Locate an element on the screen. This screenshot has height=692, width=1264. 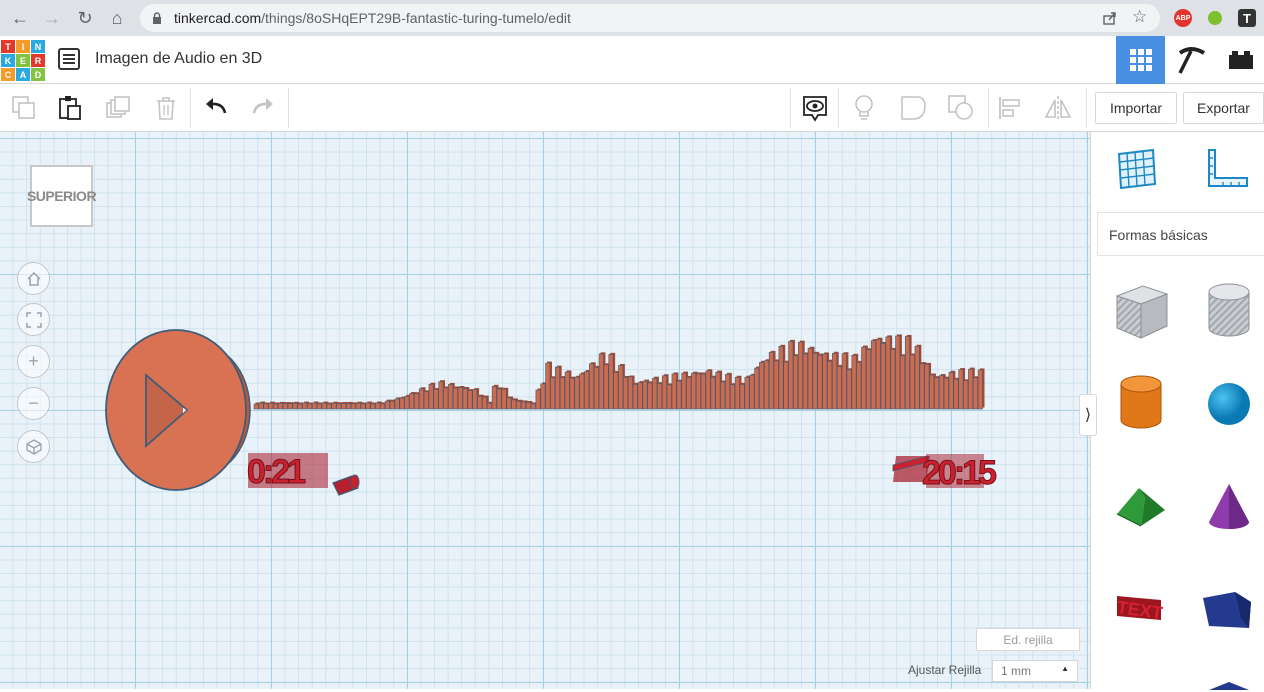
align-icon is located at coordinates (1009, 108).